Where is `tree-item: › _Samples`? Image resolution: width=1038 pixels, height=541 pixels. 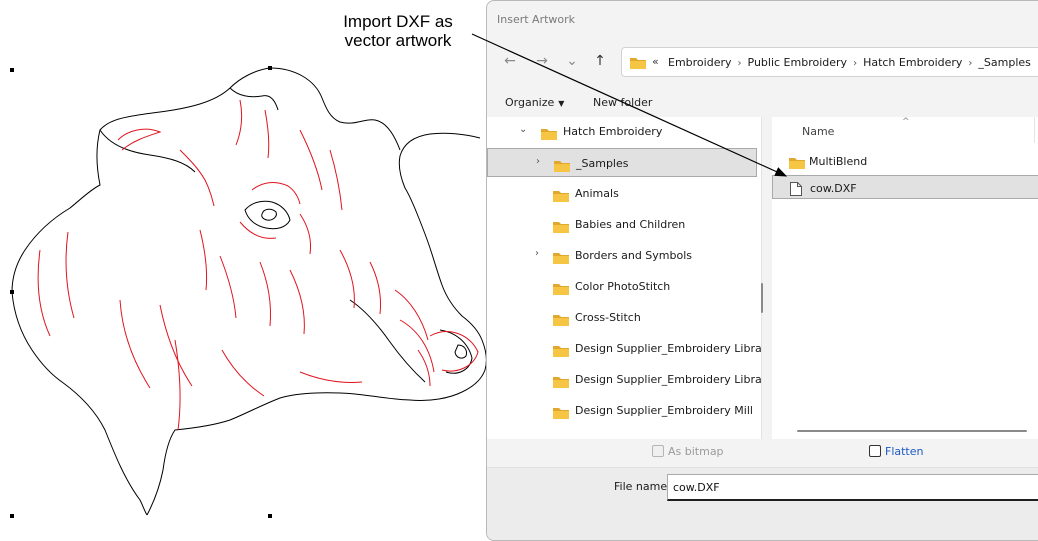
tree-item: › _Samples is located at coordinates (622, 162).